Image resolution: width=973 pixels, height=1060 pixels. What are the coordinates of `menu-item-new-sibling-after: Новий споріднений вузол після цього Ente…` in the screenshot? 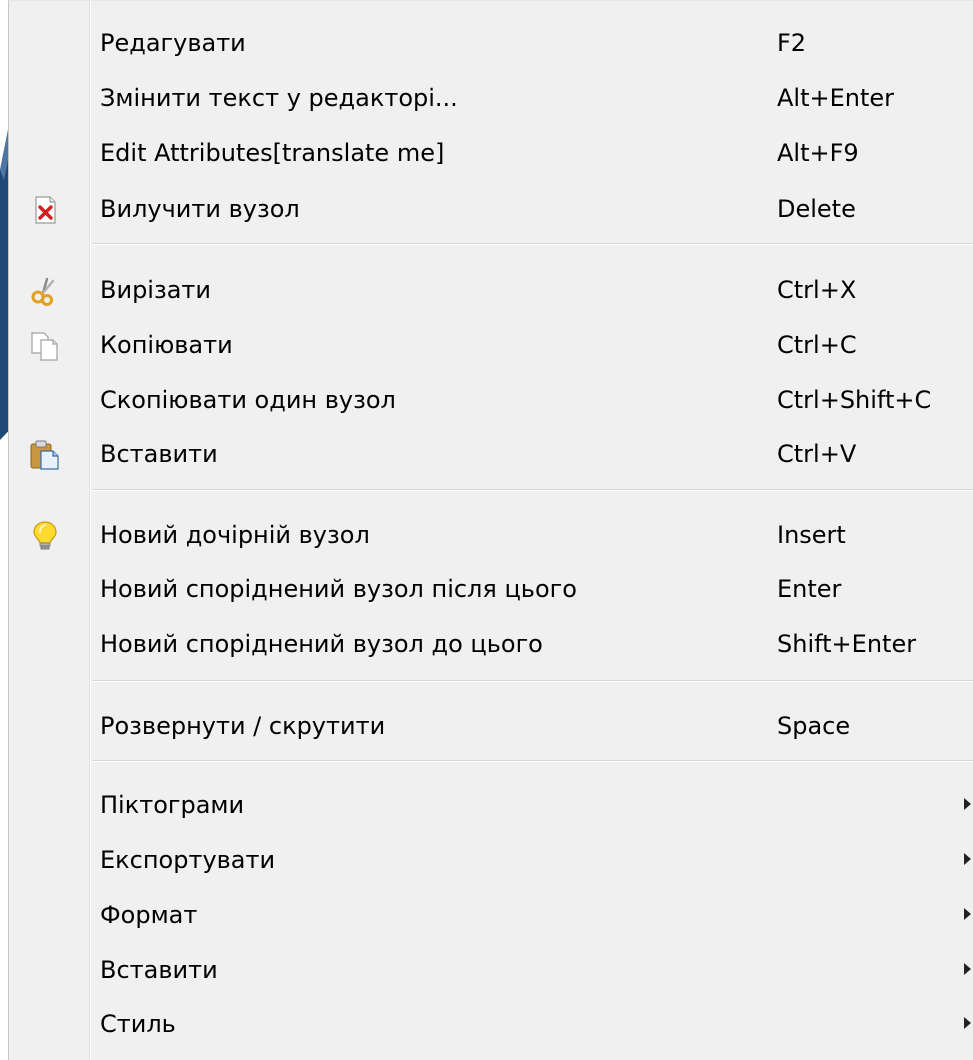 It's located at (491, 589).